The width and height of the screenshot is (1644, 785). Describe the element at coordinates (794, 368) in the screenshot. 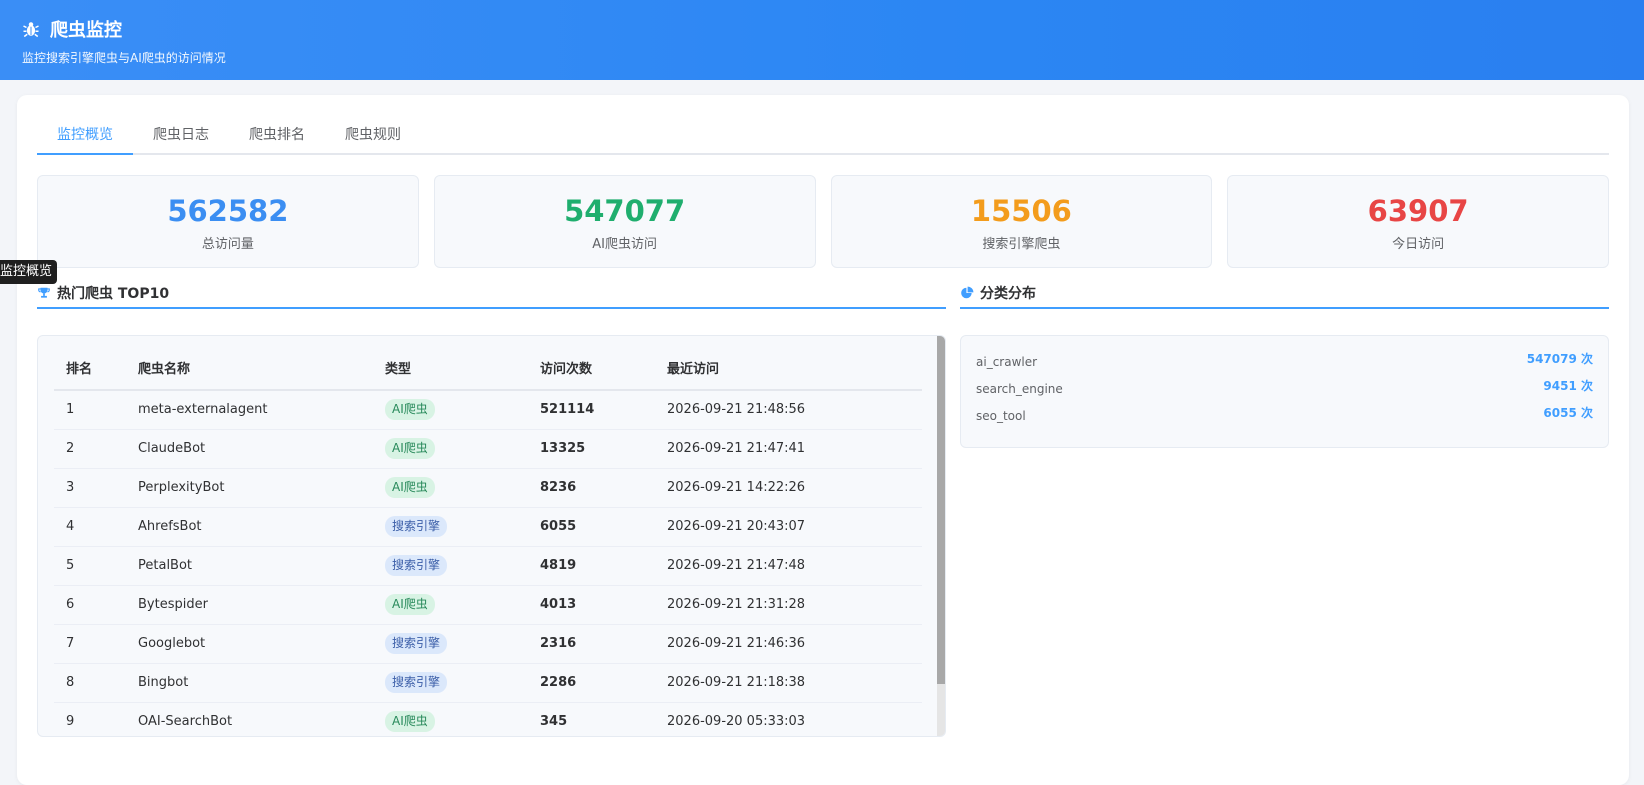

I see `column-header-last-visit: 最近访问` at that location.